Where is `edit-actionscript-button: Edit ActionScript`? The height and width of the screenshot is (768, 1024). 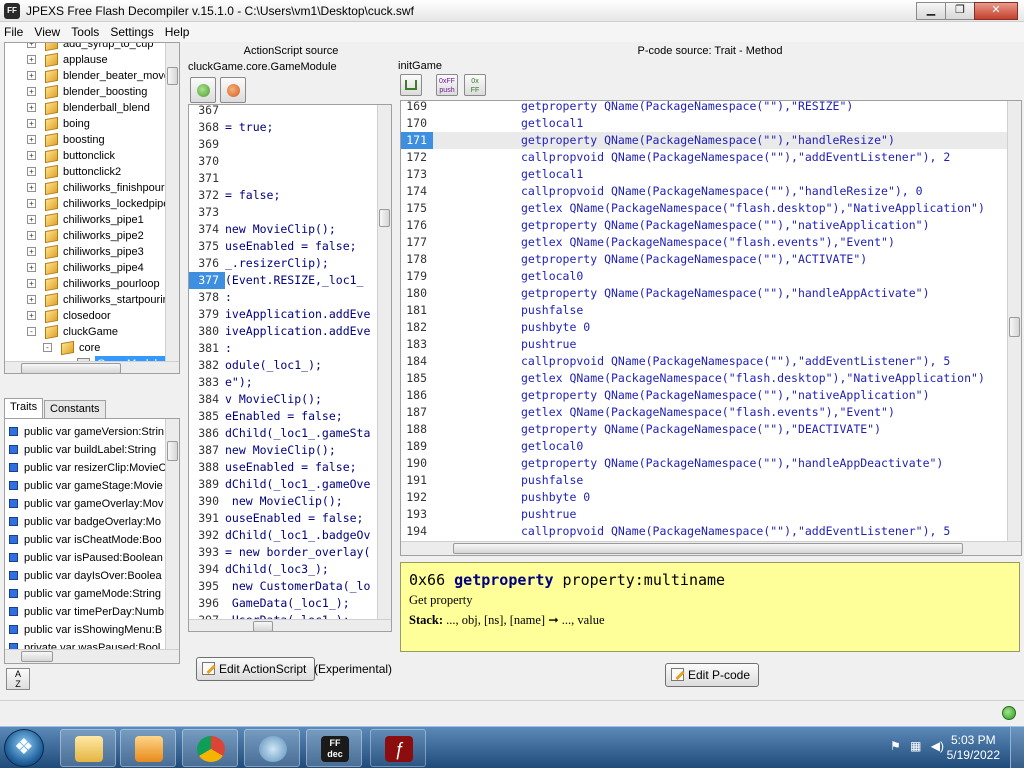
edit-actionscript-button: Edit ActionScript is located at coordinates (256, 669).